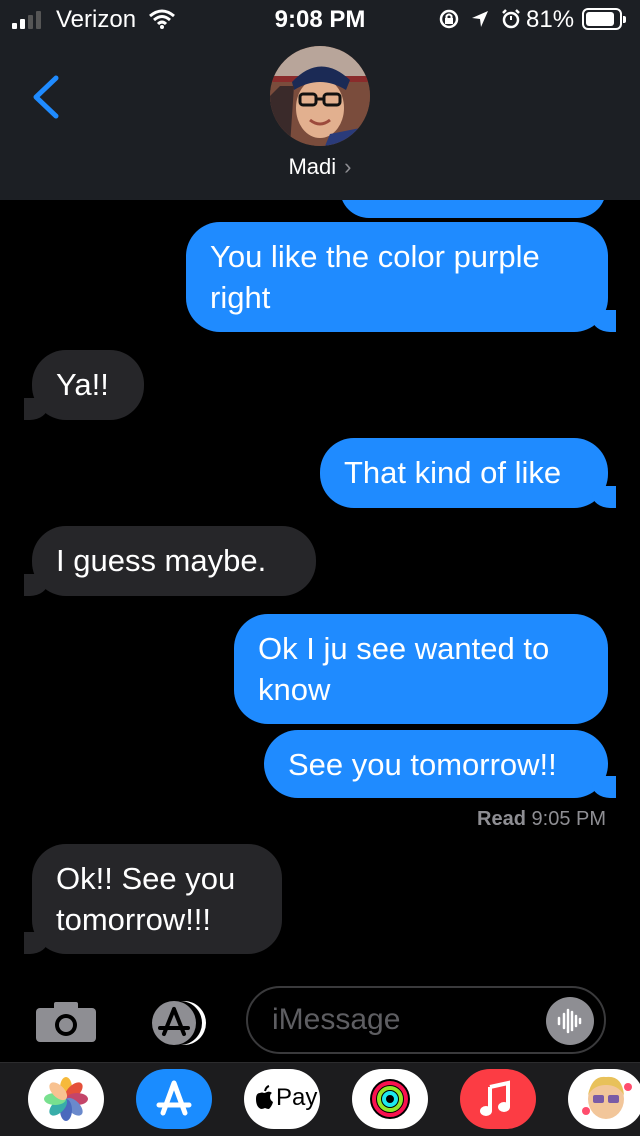  Describe the element at coordinates (402, 1020) in the screenshot. I see `imessage-input` at that location.